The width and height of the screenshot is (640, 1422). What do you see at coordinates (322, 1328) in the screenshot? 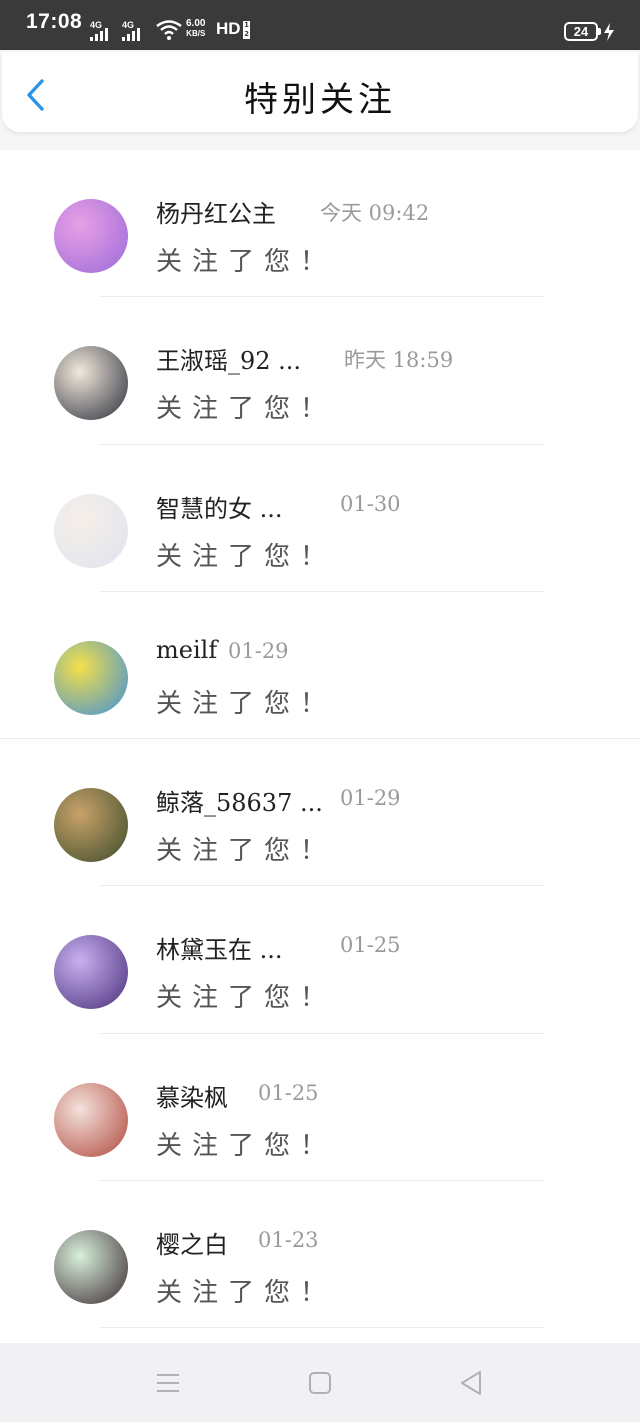
I see `divider` at bounding box center [322, 1328].